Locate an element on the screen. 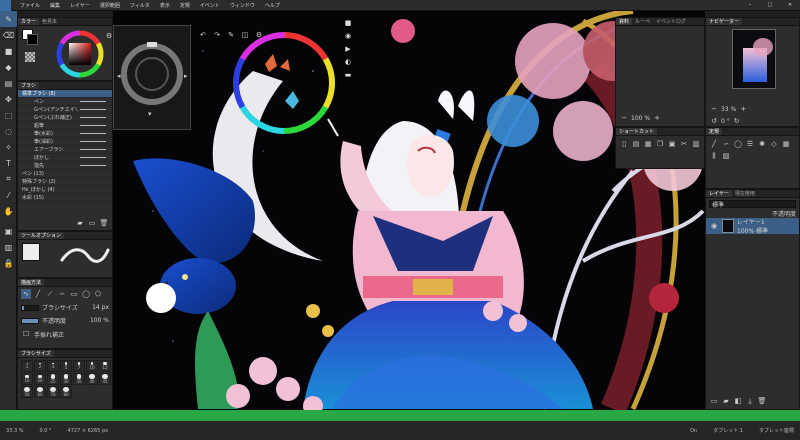 Image resolution: width=800 pixels, height=440 pixels. brush-folder: 特殊ブラシ (2) is located at coordinates (65, 182).